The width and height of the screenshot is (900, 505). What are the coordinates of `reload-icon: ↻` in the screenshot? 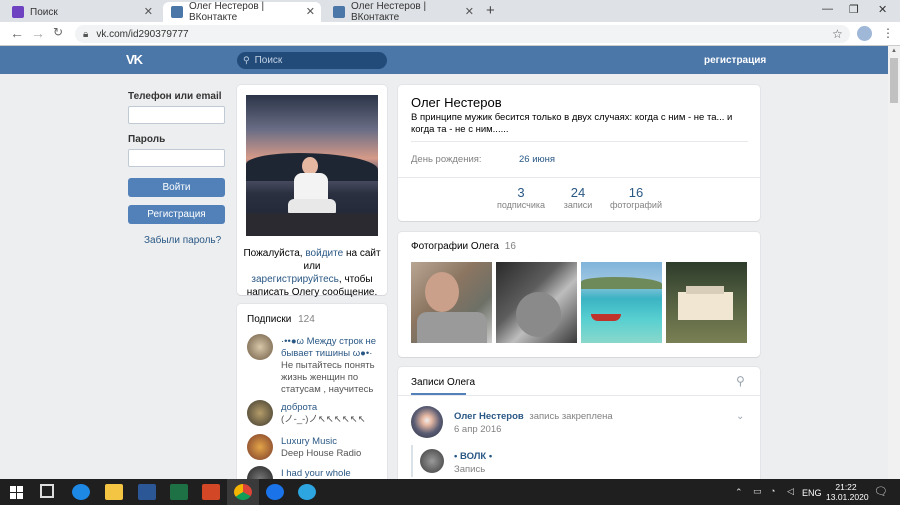 It's located at (58, 32).